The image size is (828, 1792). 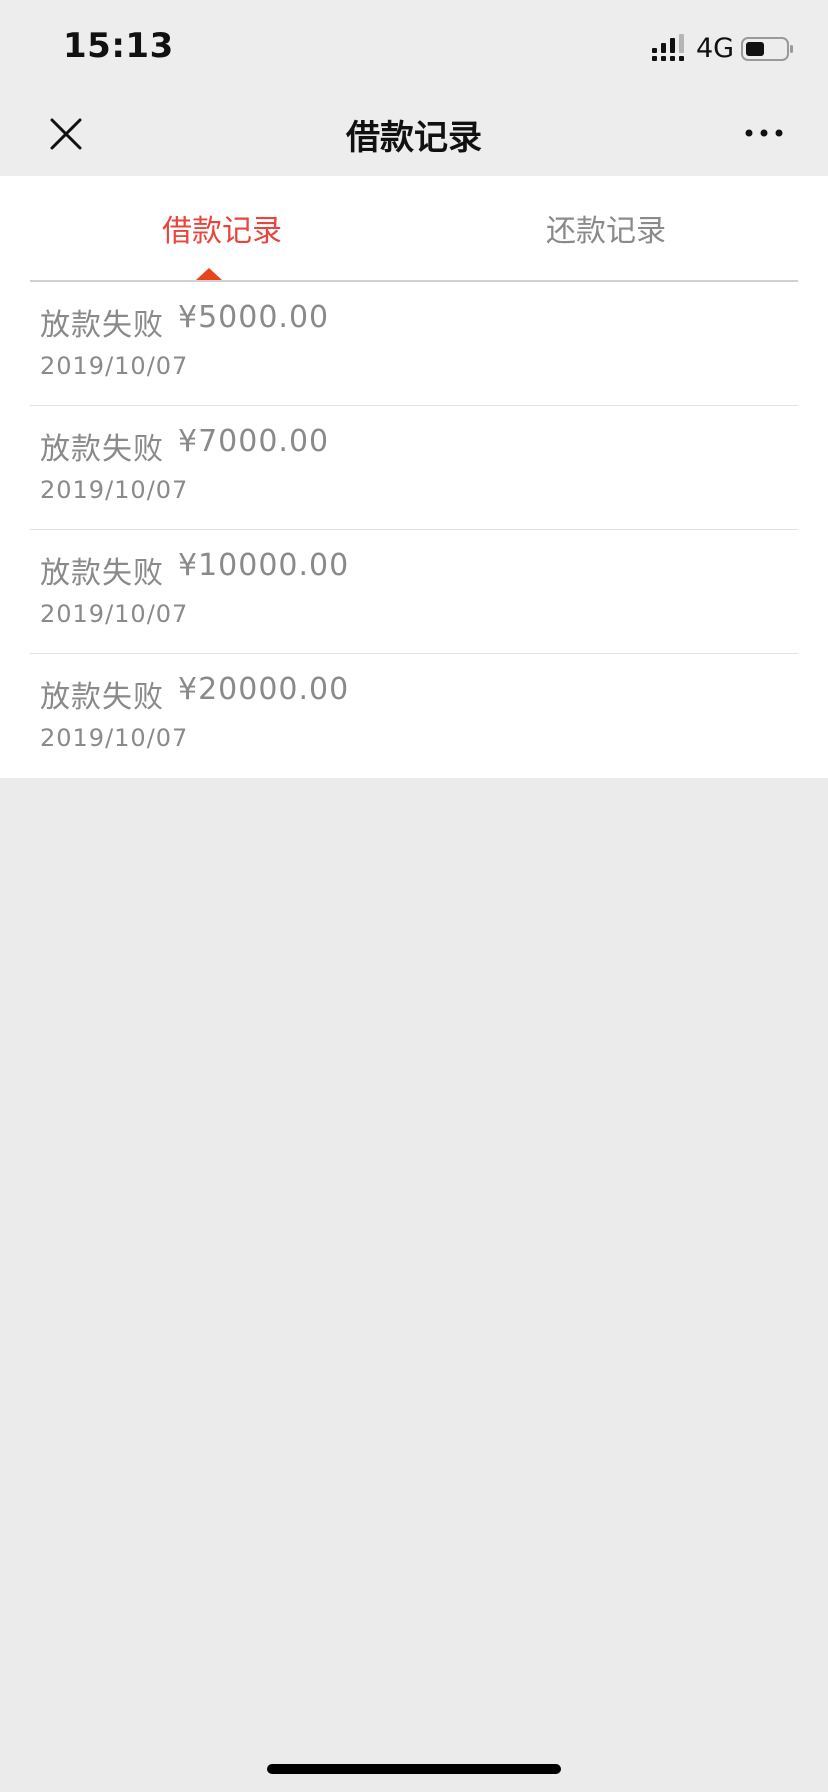 What do you see at coordinates (414, 468) in the screenshot?
I see `list-item: 放款失败 ¥7000.00 2019/10/07` at bounding box center [414, 468].